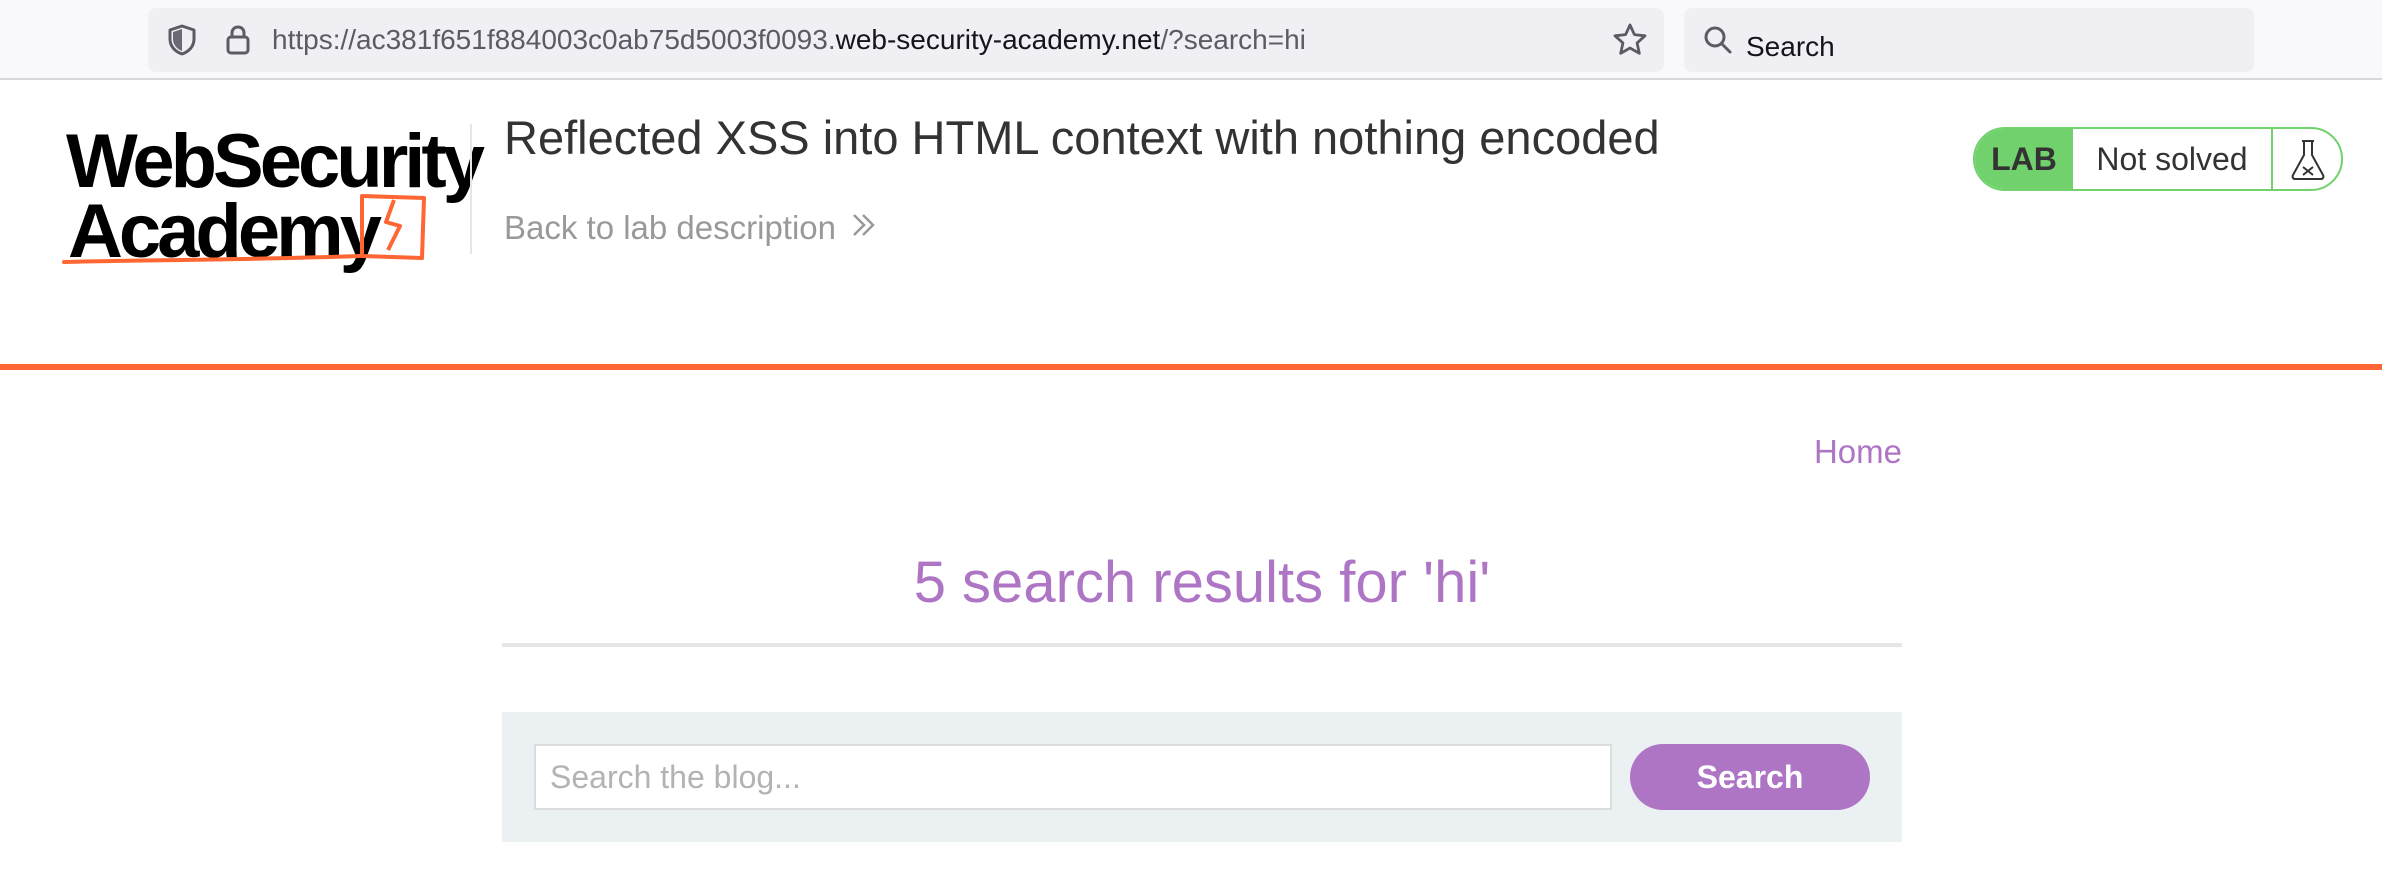 This screenshot has height=886, width=2382. Describe the element at coordinates (864, 228) in the screenshot. I see `double-chevron-right-icon` at that location.